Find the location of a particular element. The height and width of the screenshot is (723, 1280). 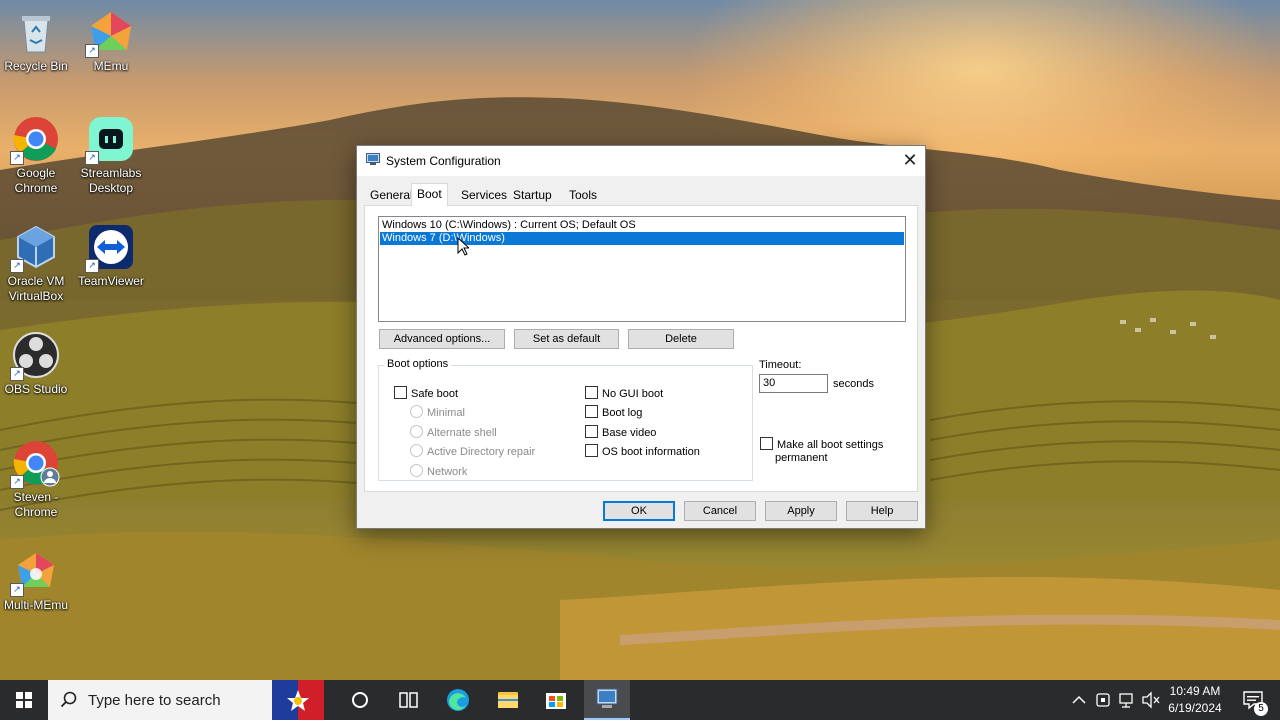

tab-general: General is located at coordinates (391, 195).